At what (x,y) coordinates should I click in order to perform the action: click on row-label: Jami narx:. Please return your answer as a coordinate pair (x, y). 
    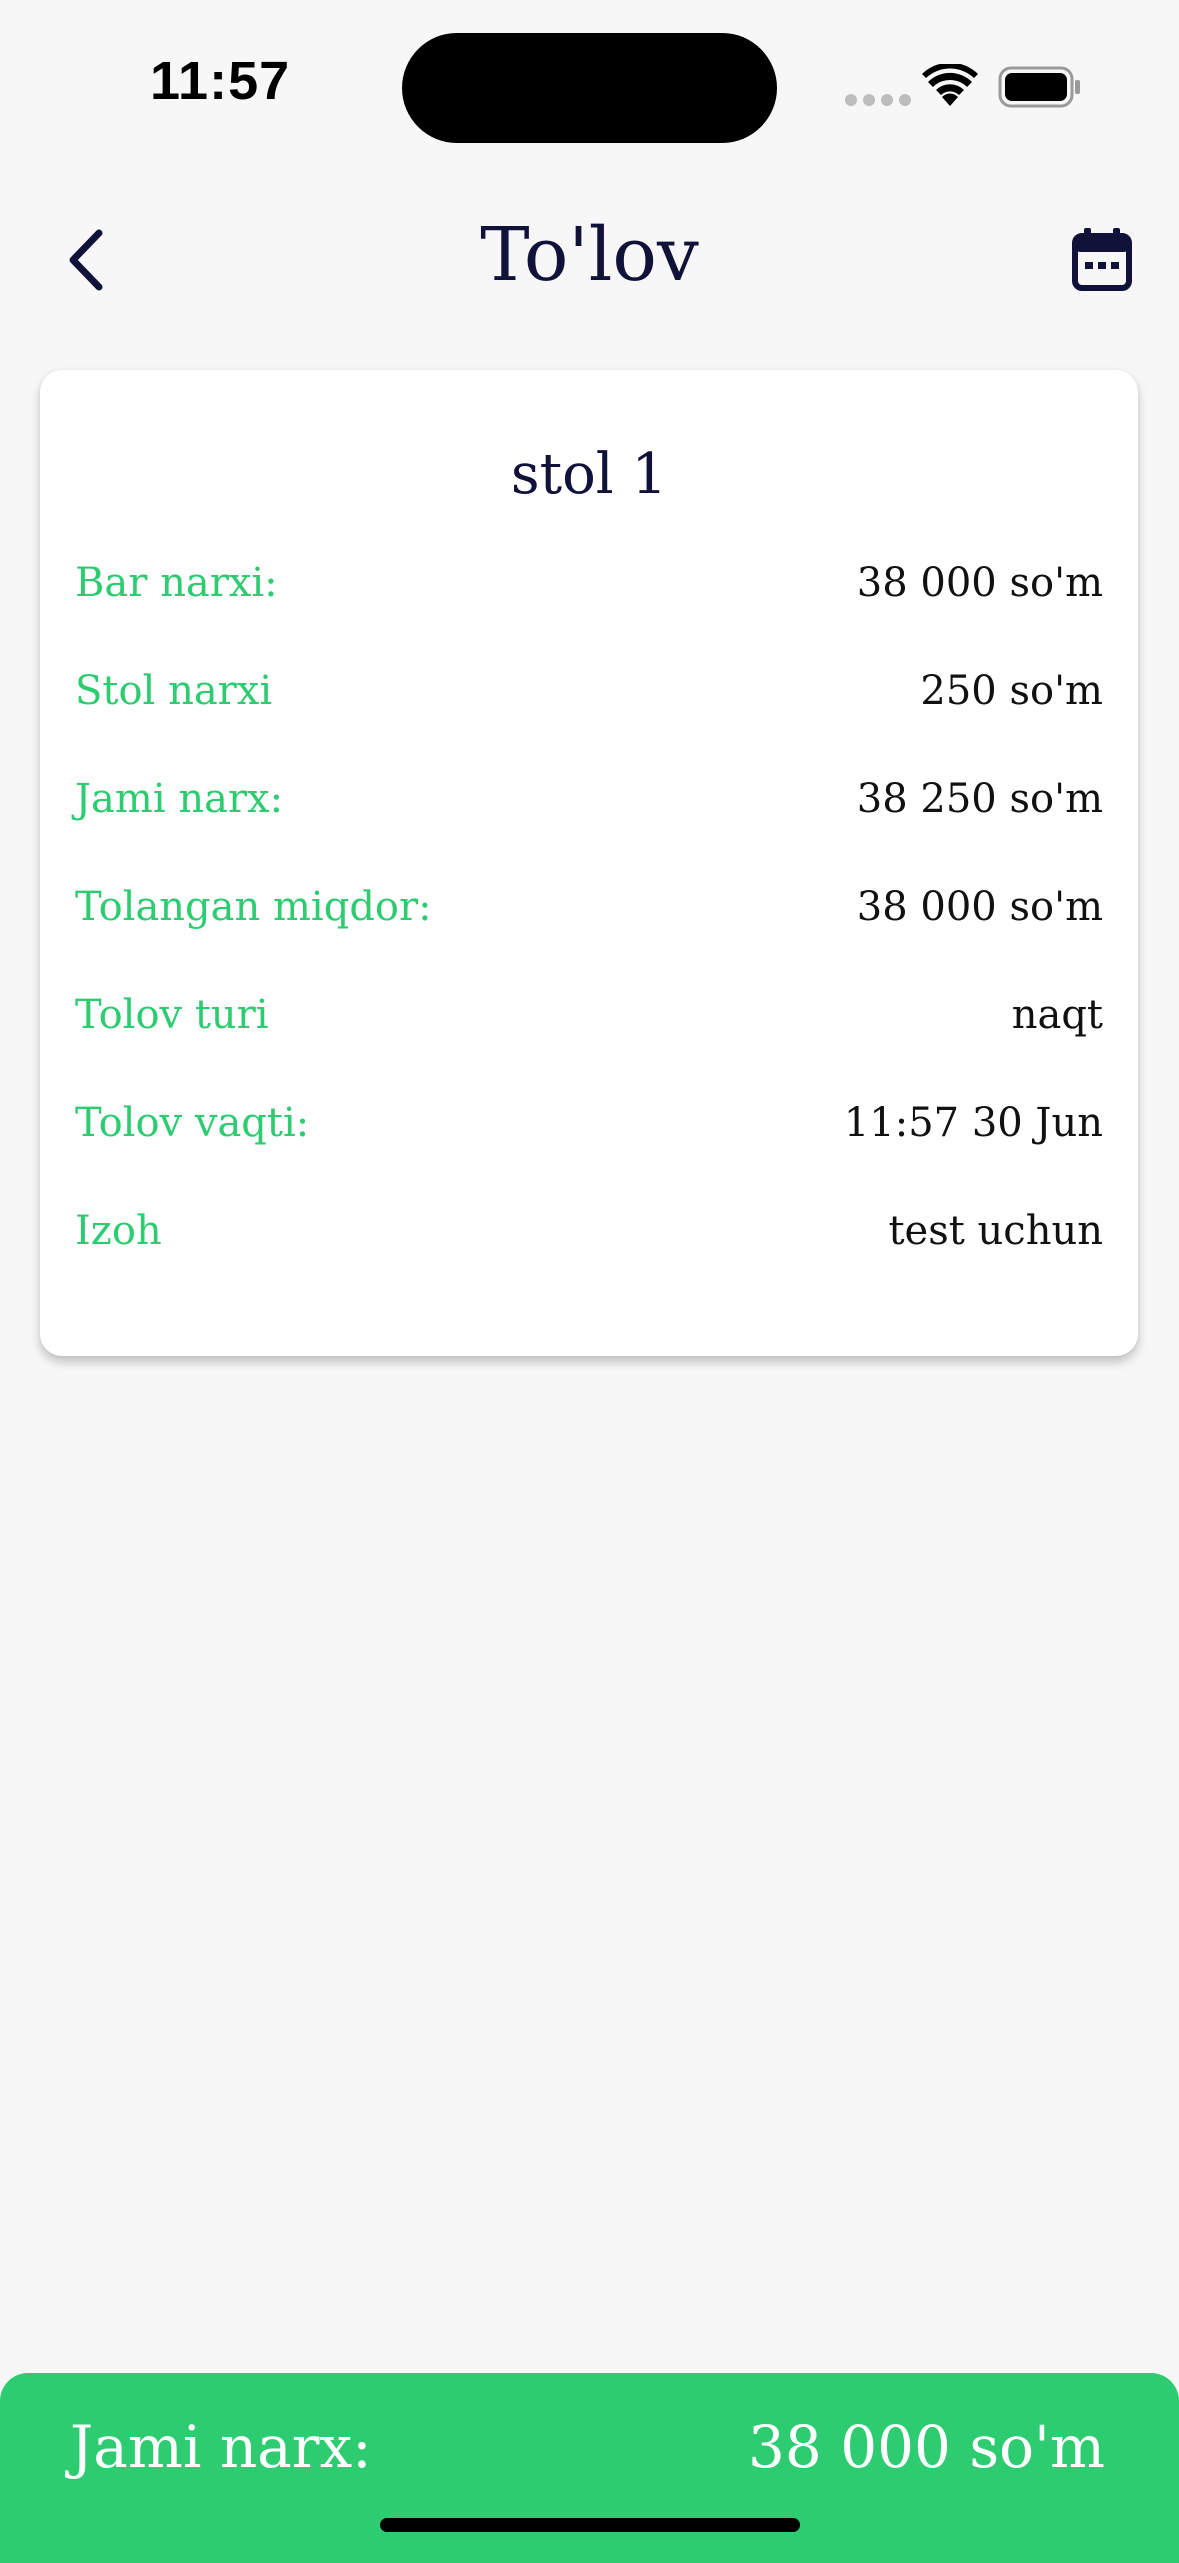
    Looking at the image, I should click on (179, 799).